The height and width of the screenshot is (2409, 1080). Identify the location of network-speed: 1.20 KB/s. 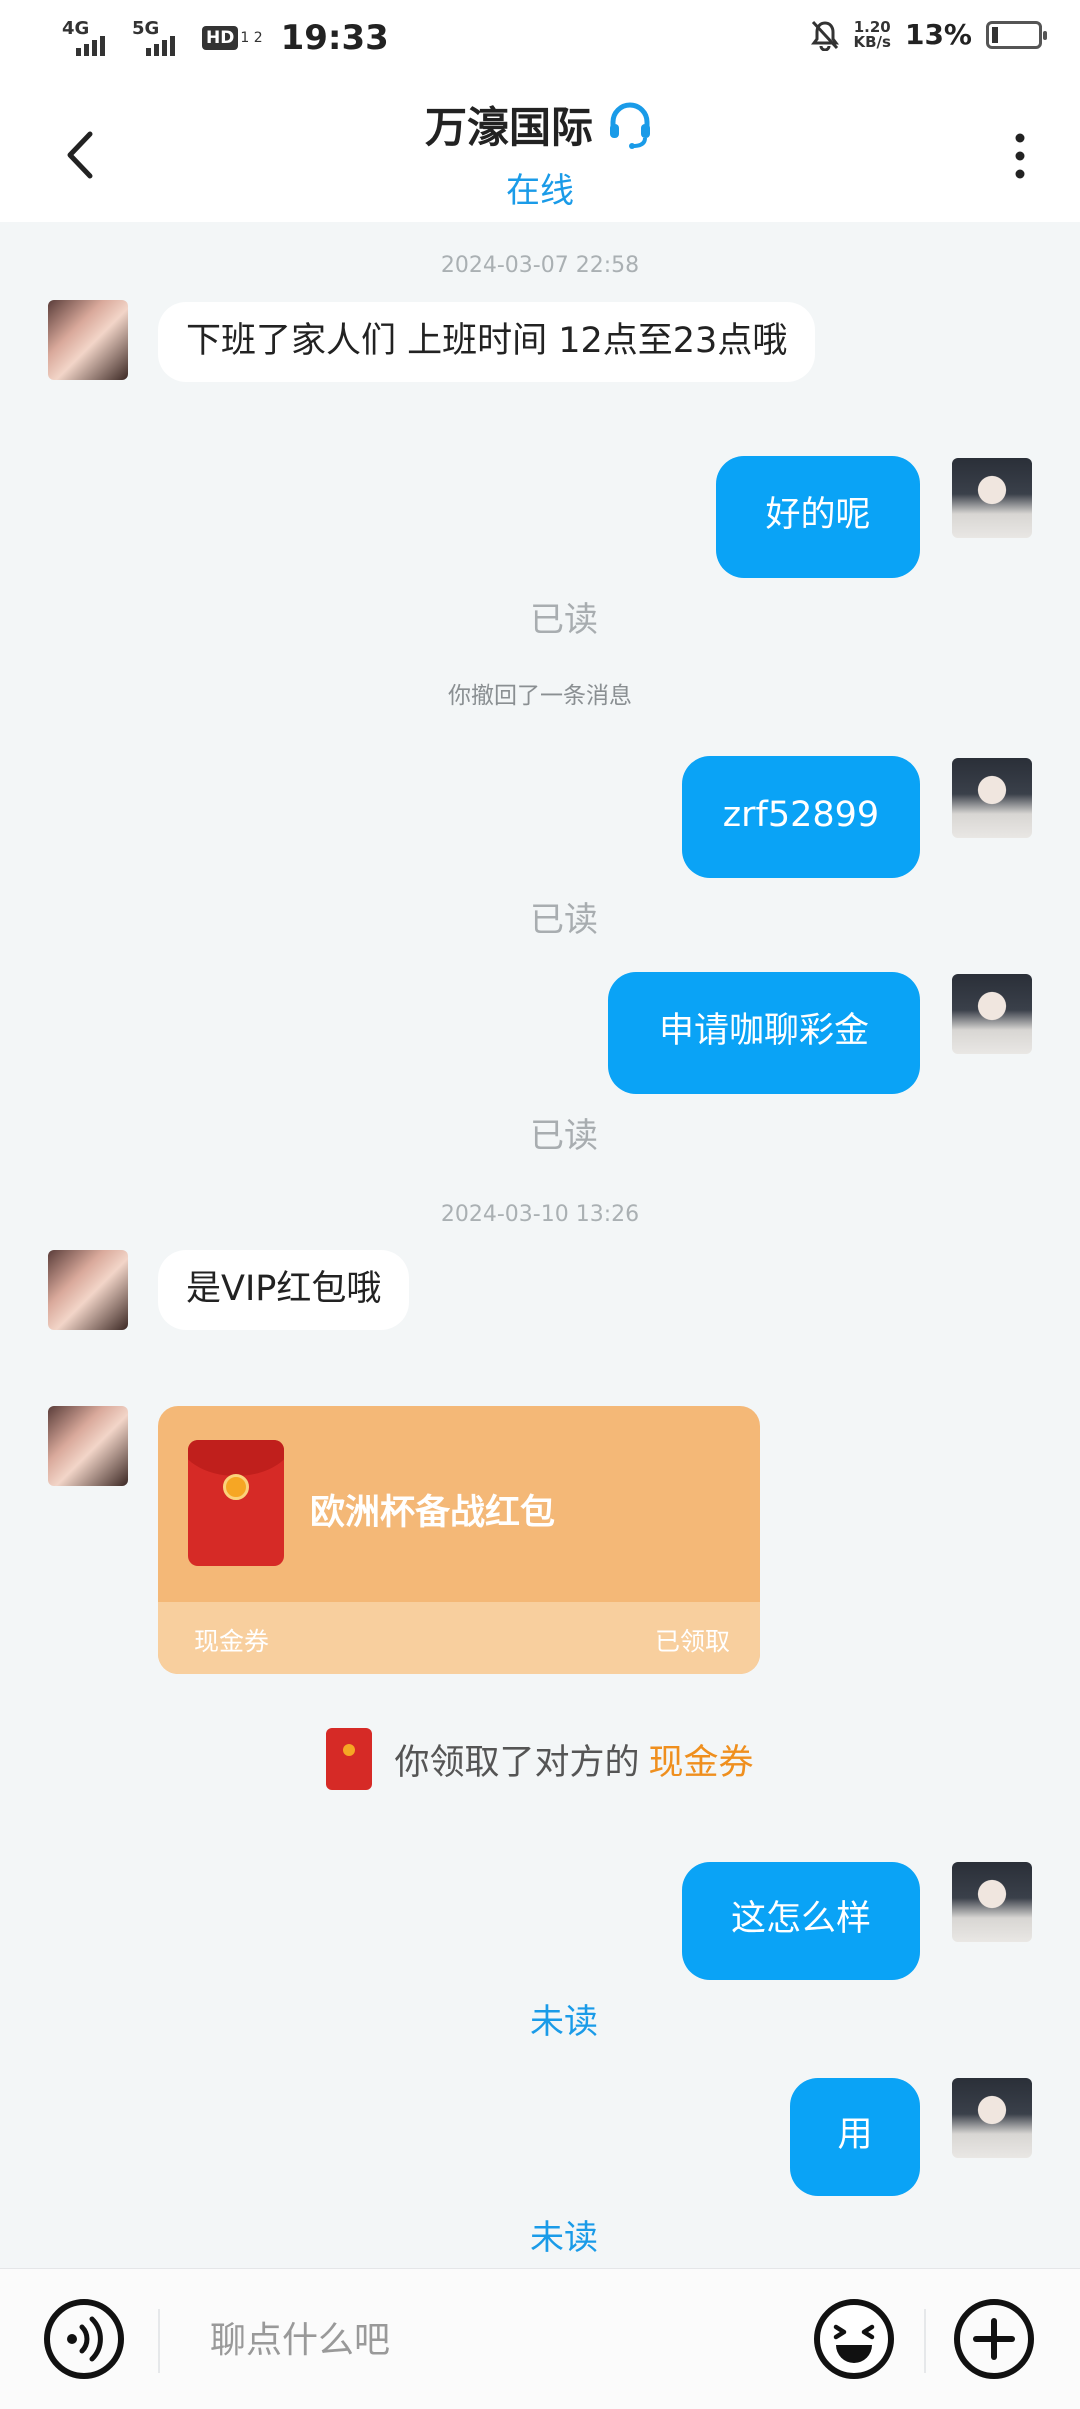
(872, 34).